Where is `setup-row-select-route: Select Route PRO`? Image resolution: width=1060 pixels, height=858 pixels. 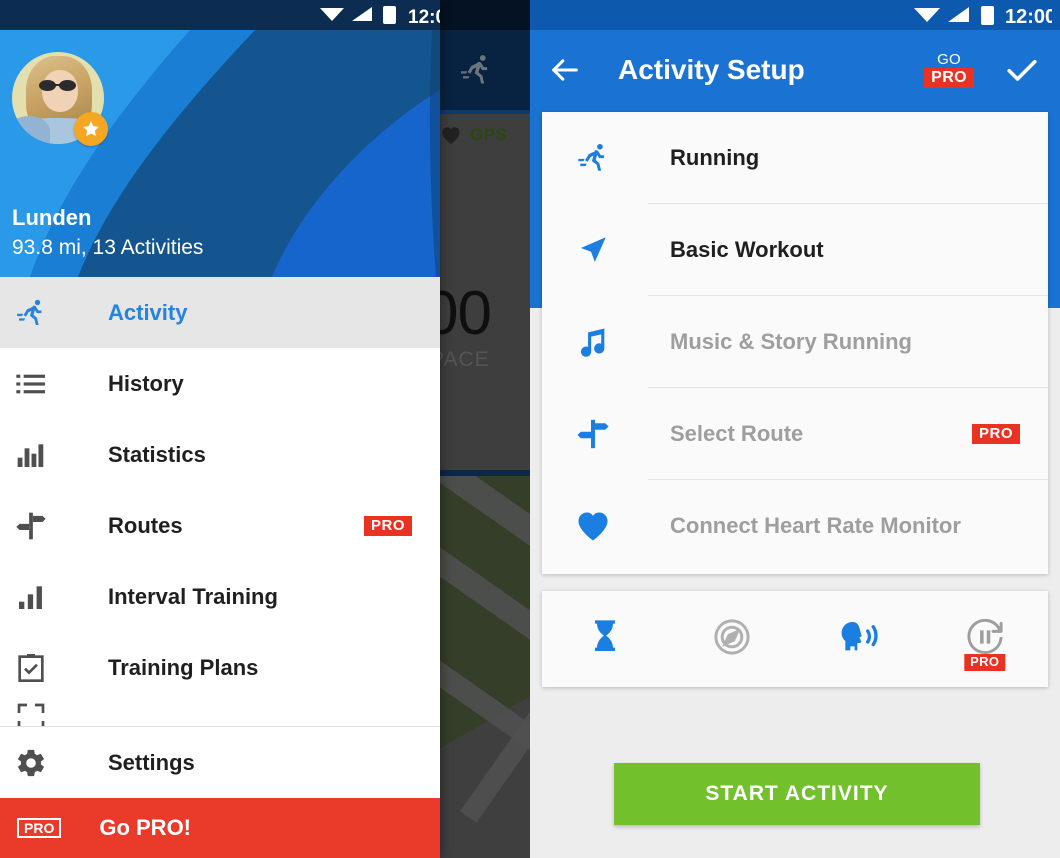
setup-row-select-route: Select Route PRO is located at coordinates (795, 433).